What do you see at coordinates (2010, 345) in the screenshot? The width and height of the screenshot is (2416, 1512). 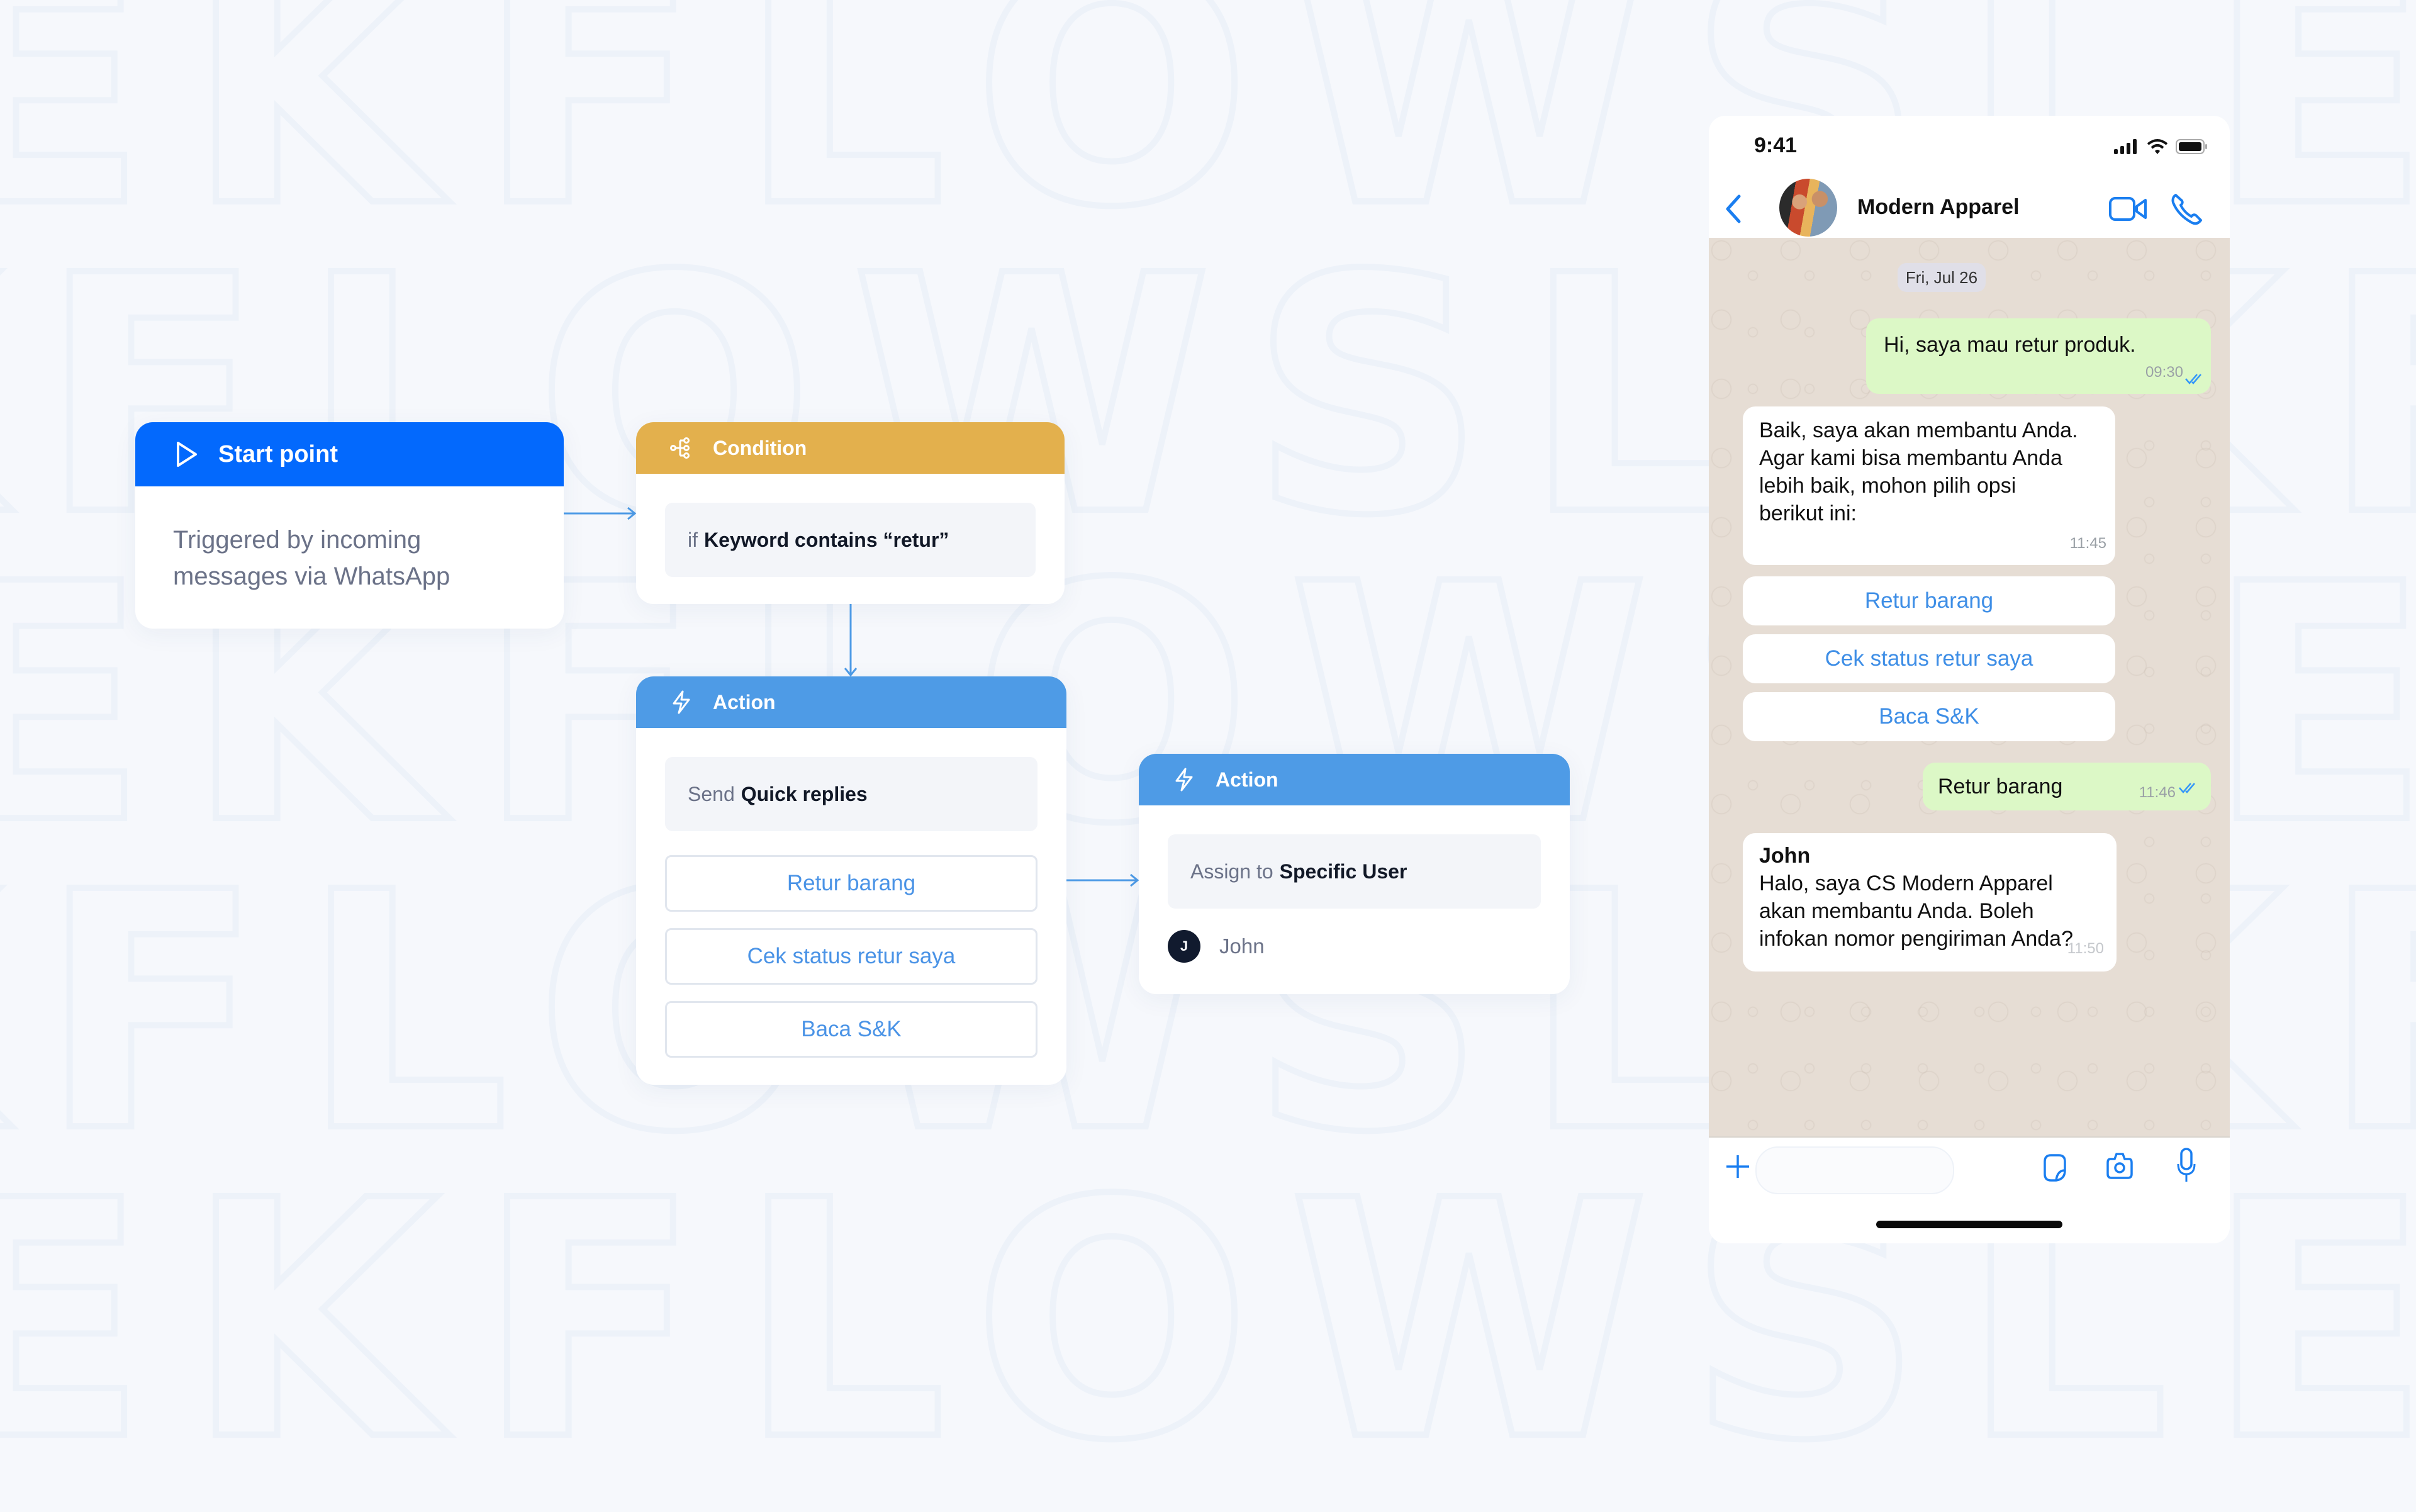 I see `message-text: Hi, saya mau retur produk.` at bounding box center [2010, 345].